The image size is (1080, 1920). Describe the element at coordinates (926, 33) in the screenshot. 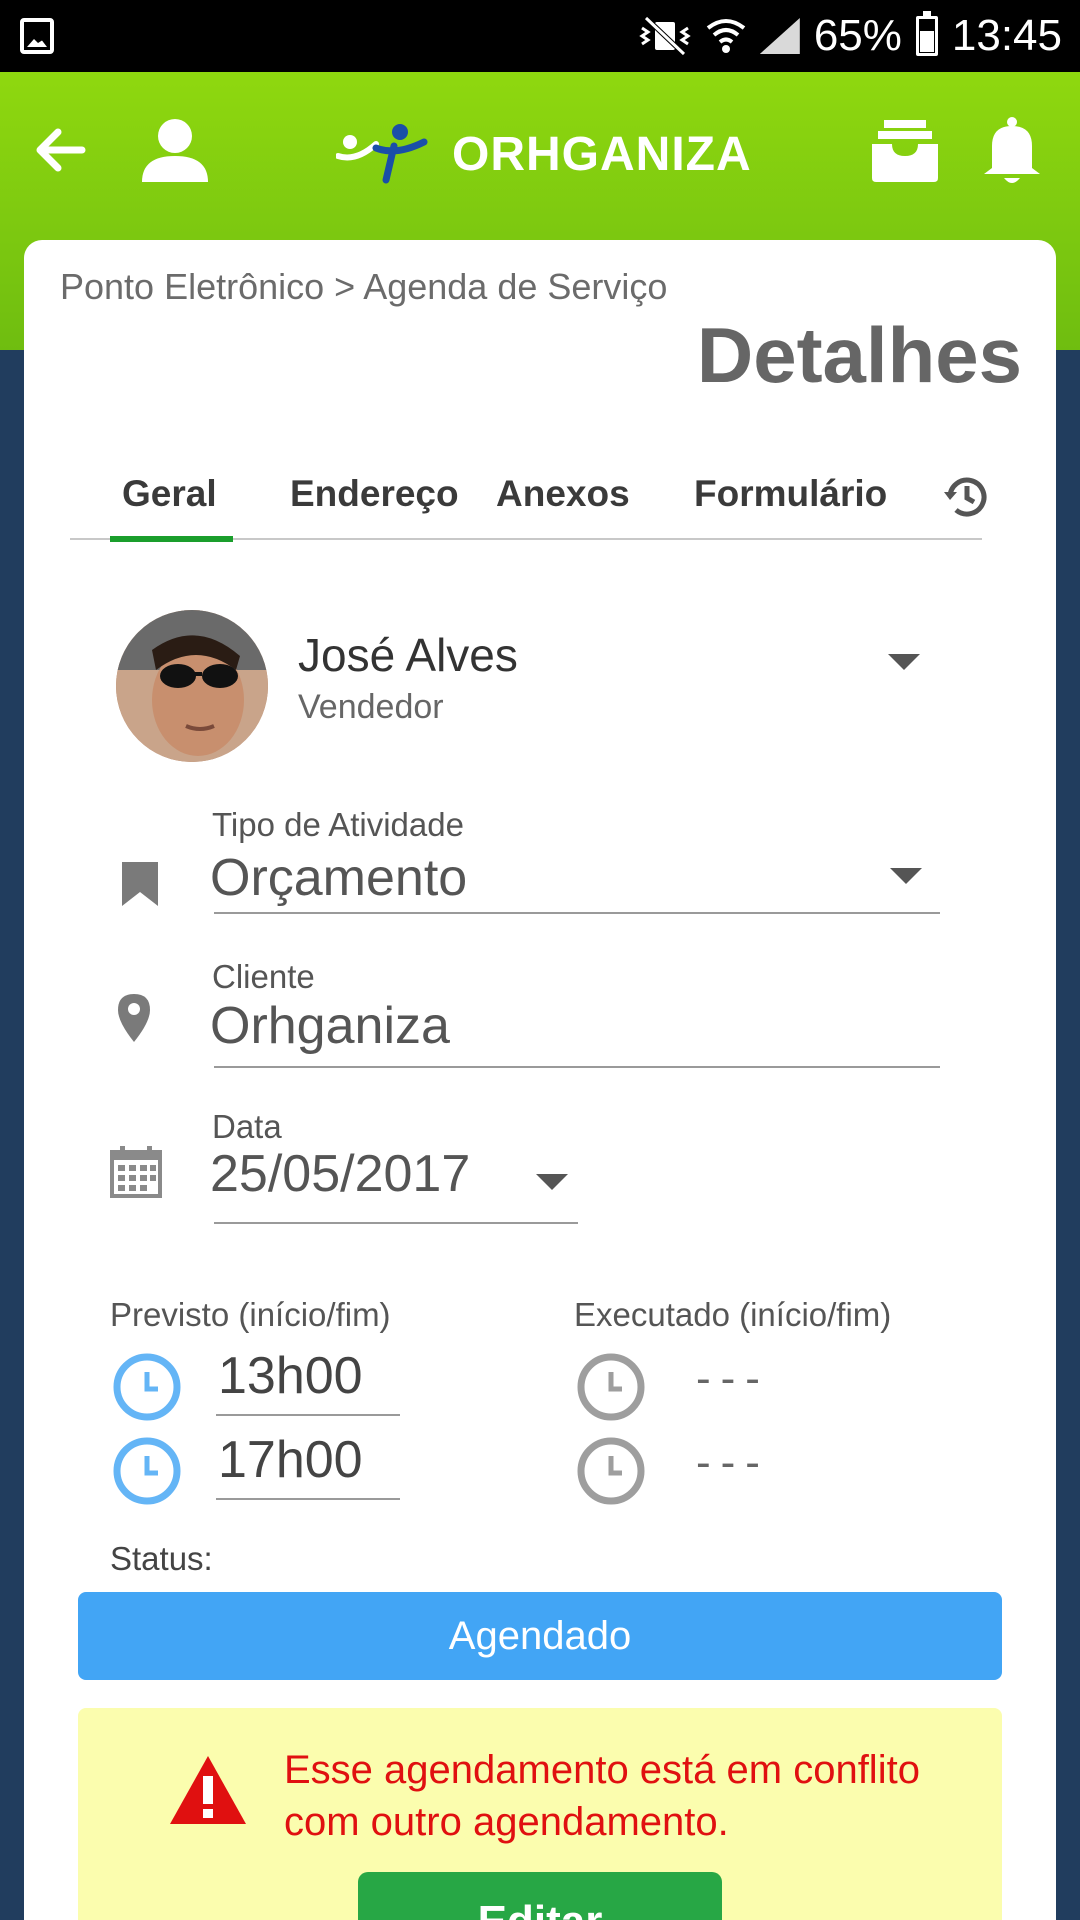

I see `battery-icon` at that location.